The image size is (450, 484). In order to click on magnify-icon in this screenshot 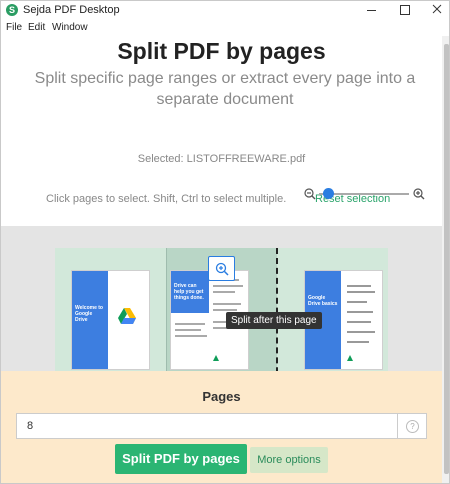, I will do `click(222, 269)`.